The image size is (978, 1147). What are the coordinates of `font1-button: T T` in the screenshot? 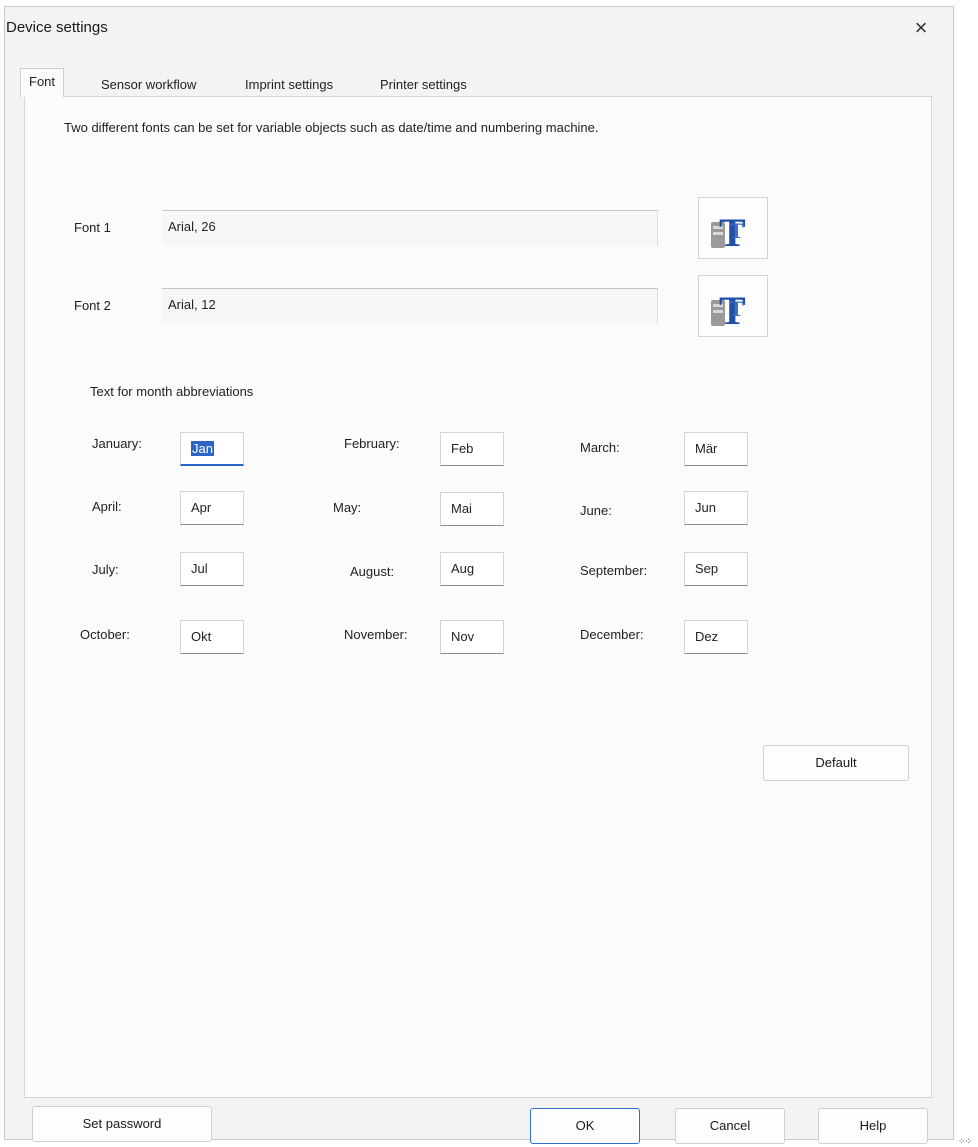 It's located at (733, 228).